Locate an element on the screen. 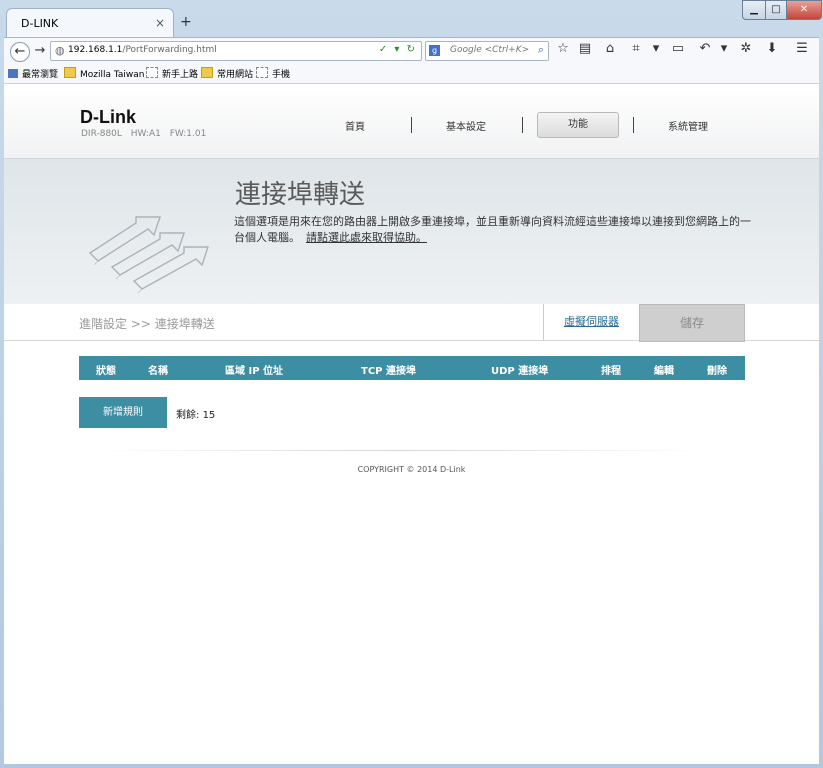 This screenshot has height=768, width=823. reading-list-icon: ▤ is located at coordinates (585, 48).